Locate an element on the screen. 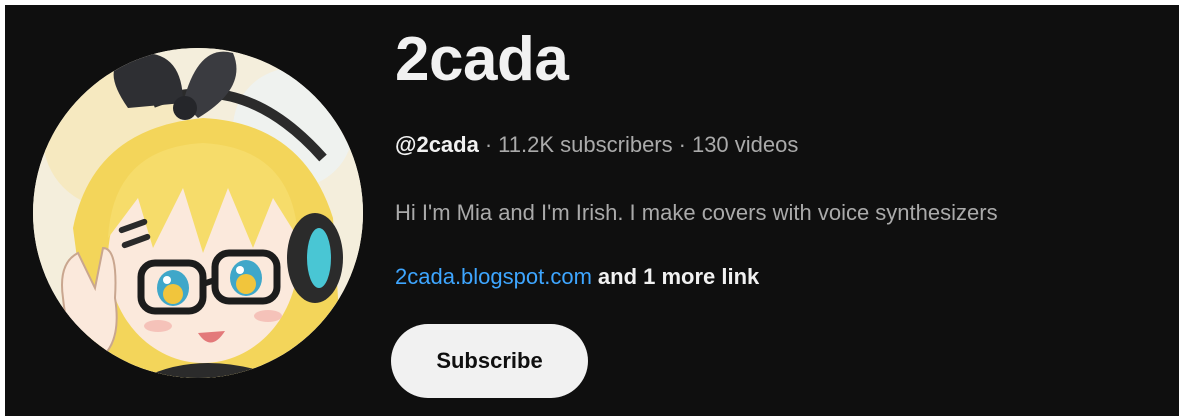  channel-links: 2cada.blogspot.com and 1 more link is located at coordinates (577, 277).